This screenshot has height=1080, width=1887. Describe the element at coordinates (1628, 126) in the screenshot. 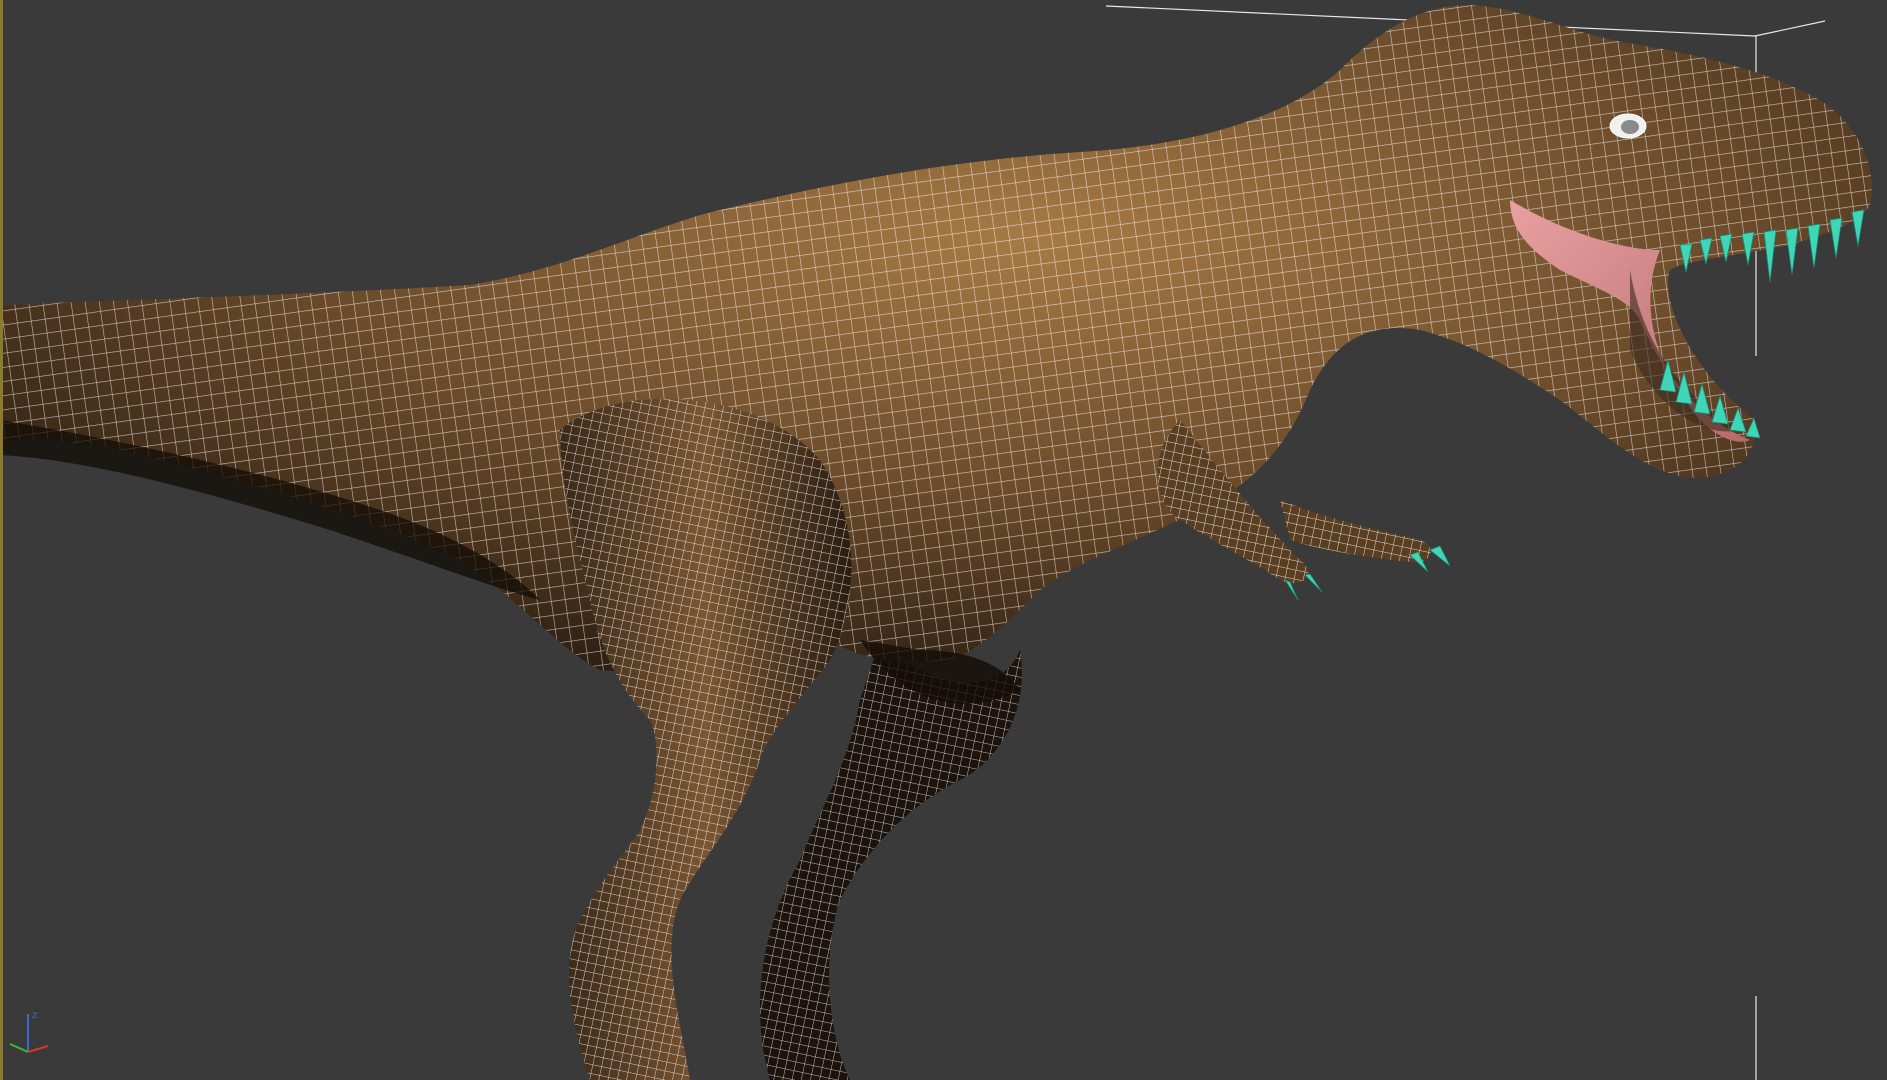

I see `dinosaur-eye` at that location.